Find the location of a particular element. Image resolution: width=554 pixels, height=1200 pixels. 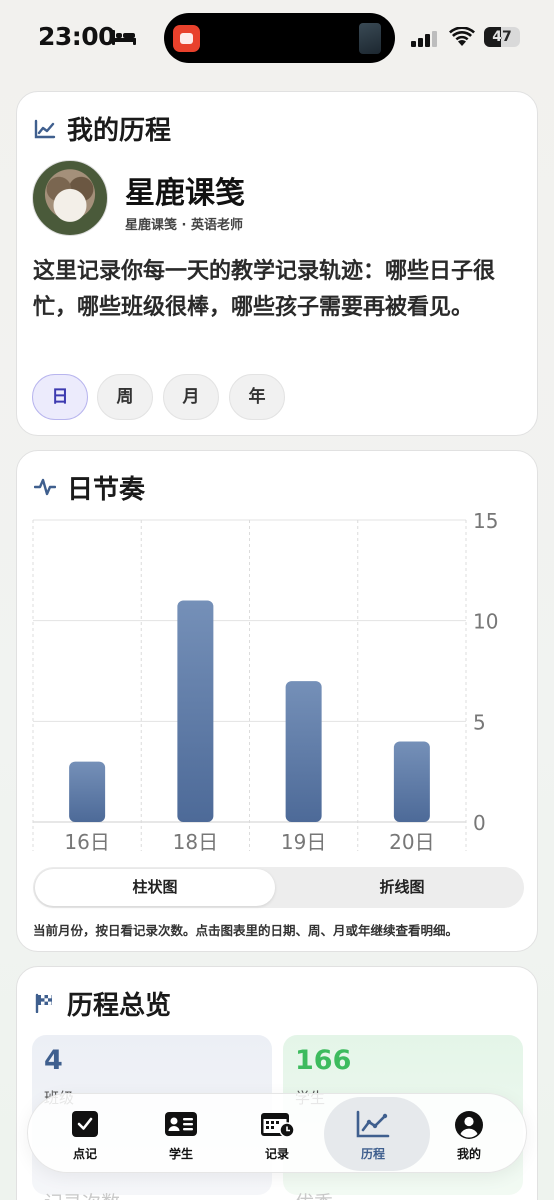

tab-journey-label: 历程 is located at coordinates (372, 1154).